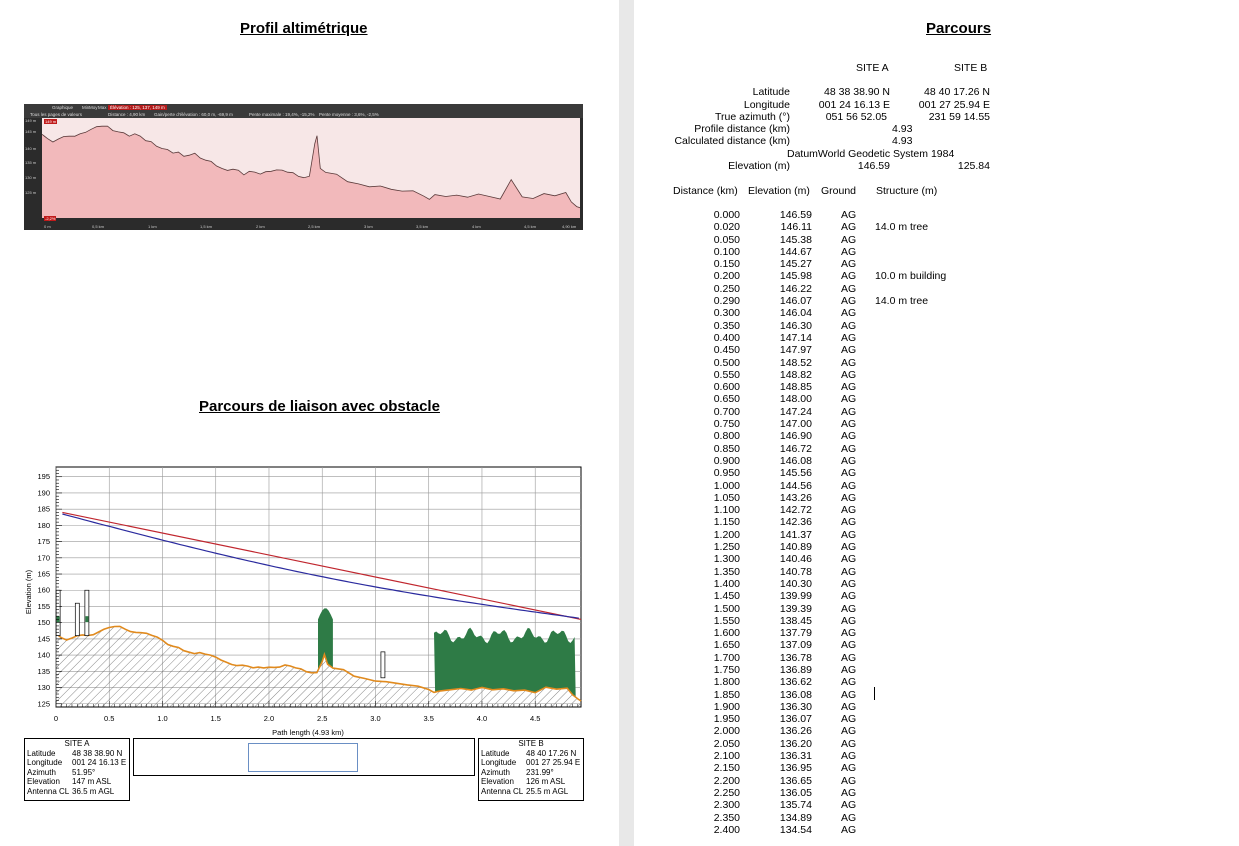  I want to click on cell-elevation: 146.07, so click(795, 301).